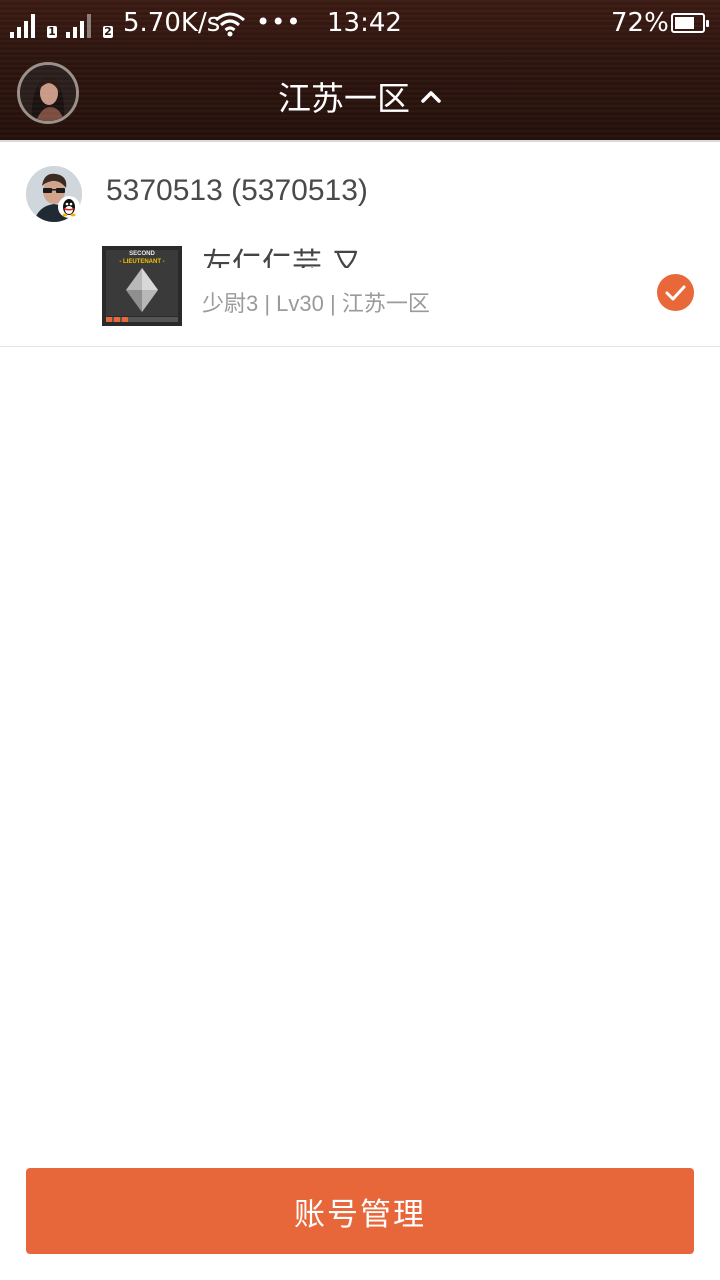 This screenshot has height=1280, width=720. I want to click on network-speed: 5.70K/s, so click(172, 23).